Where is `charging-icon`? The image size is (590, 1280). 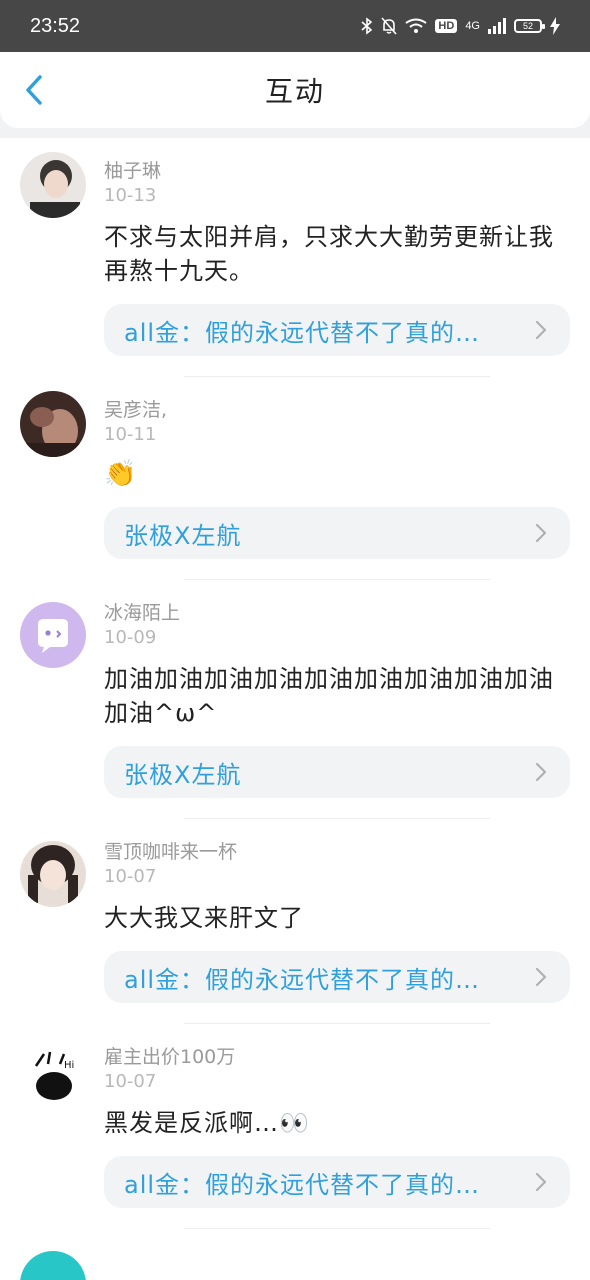
charging-icon is located at coordinates (555, 26).